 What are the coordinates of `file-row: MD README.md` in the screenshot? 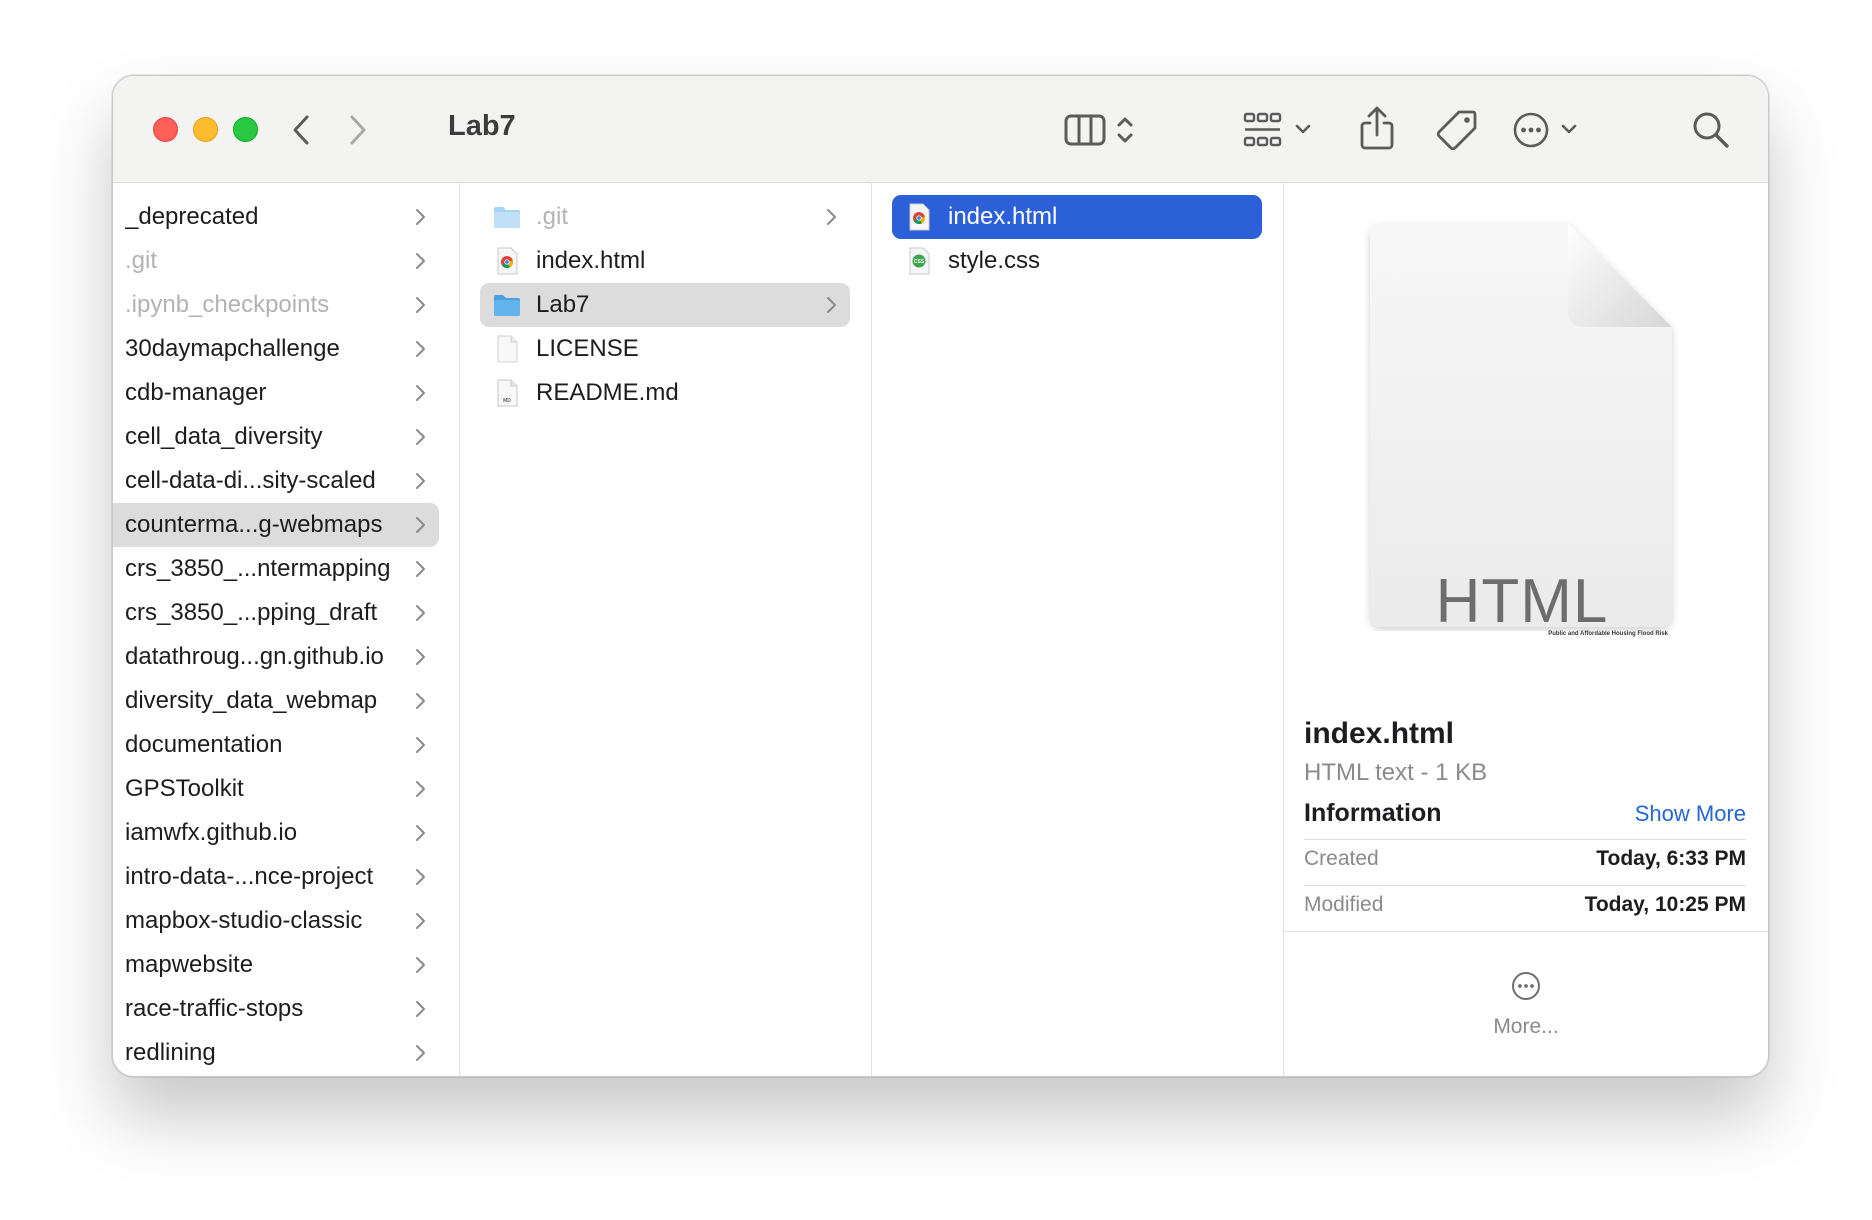 It's located at (665, 393).